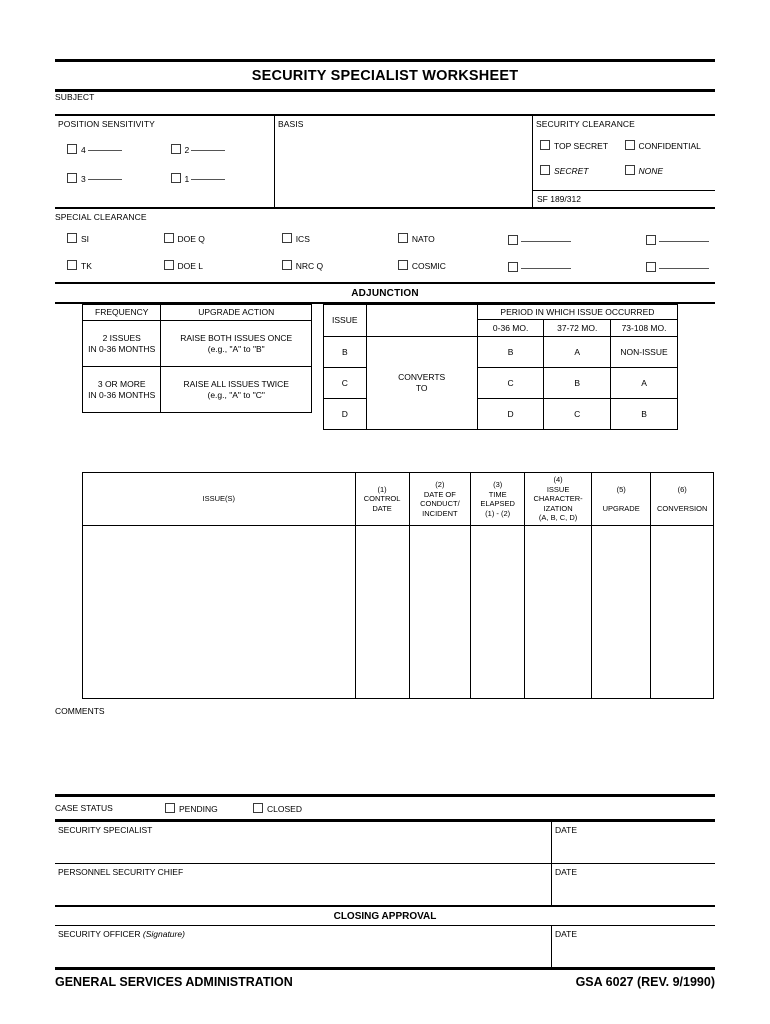  Describe the element at coordinates (339, 239) in the screenshot. I see `special-clearance-option-ics: ICS` at that location.